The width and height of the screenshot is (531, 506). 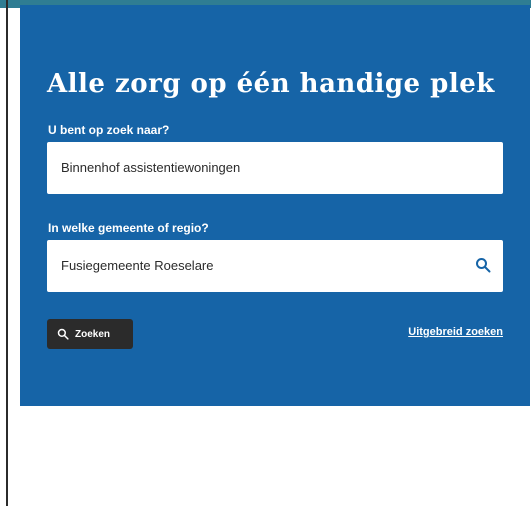 What do you see at coordinates (275, 266) in the screenshot?
I see `where-input: Fusiegemeente Roeselare` at bounding box center [275, 266].